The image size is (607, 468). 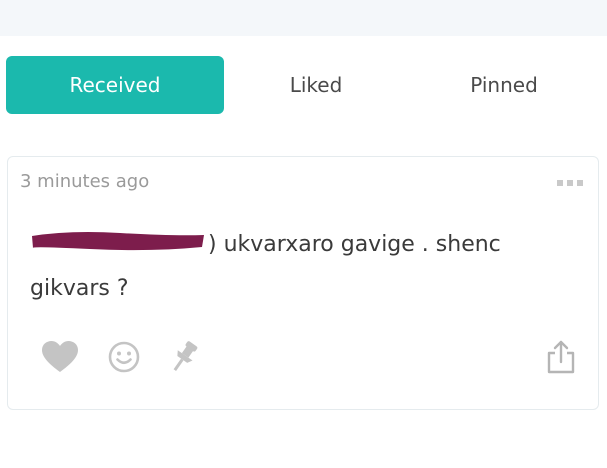 I want to click on tab-bar: Received Liked Pinned, so click(x=303, y=85).